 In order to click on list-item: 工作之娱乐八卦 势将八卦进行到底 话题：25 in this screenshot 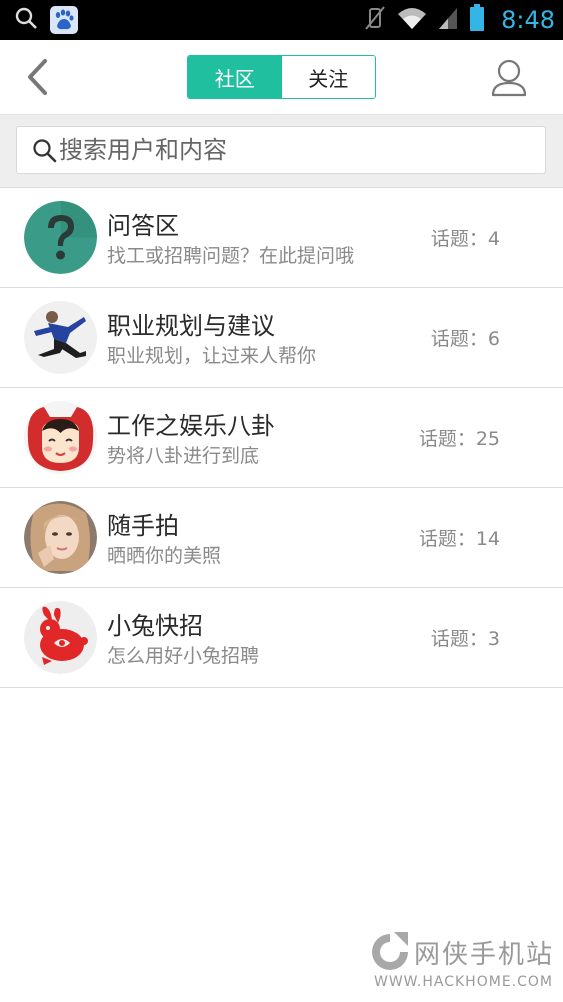, I will do `click(281, 438)`.